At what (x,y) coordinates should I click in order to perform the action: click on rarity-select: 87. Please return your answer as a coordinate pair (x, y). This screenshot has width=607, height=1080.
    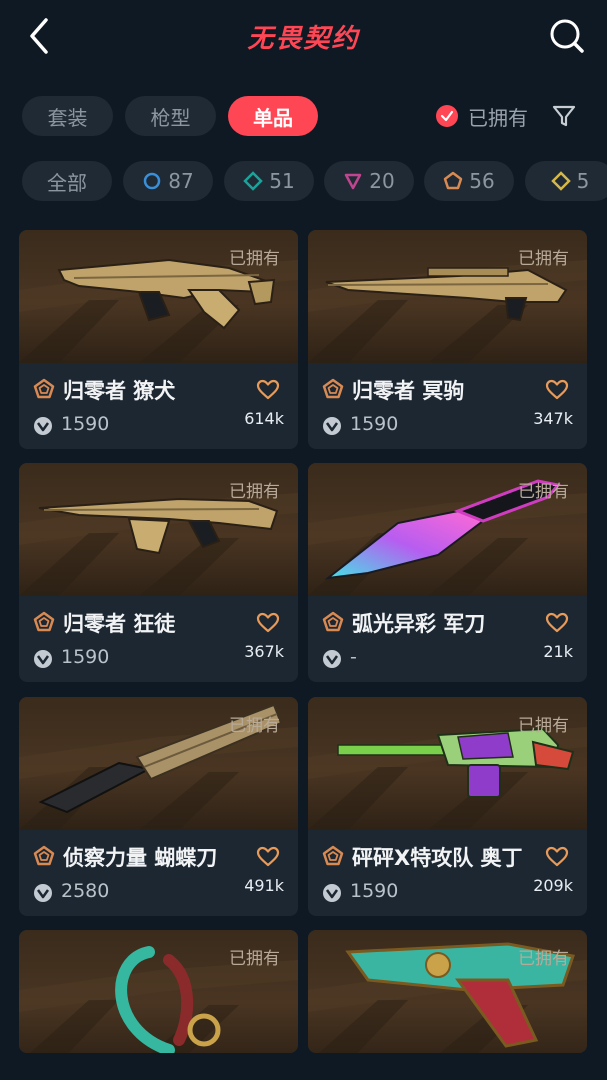
    Looking at the image, I should click on (168, 181).